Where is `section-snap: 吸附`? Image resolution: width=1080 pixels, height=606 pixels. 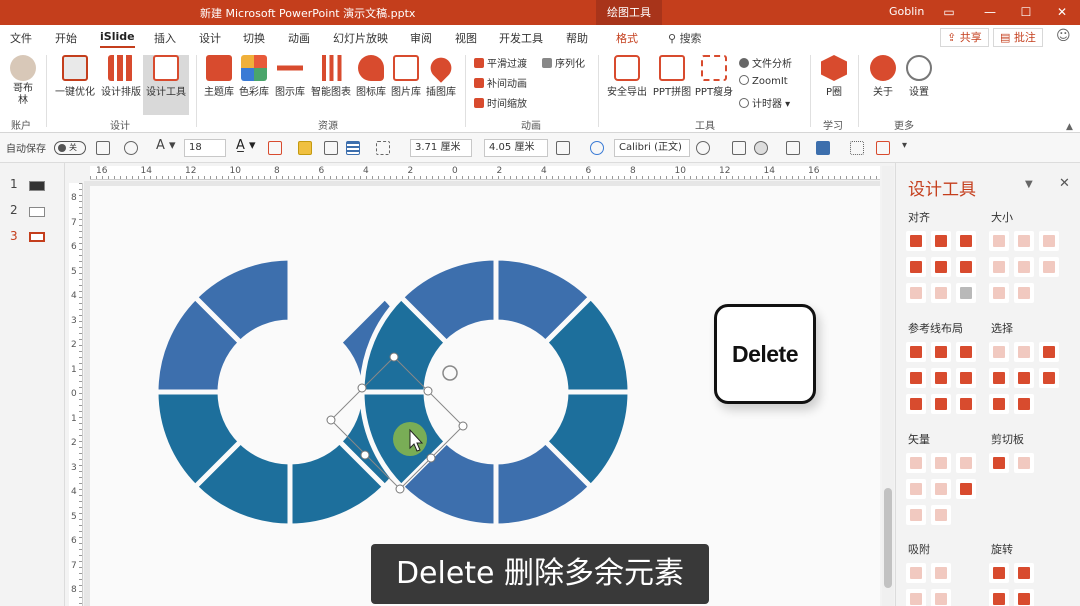 section-snap: 吸附 is located at coordinates (919, 549).